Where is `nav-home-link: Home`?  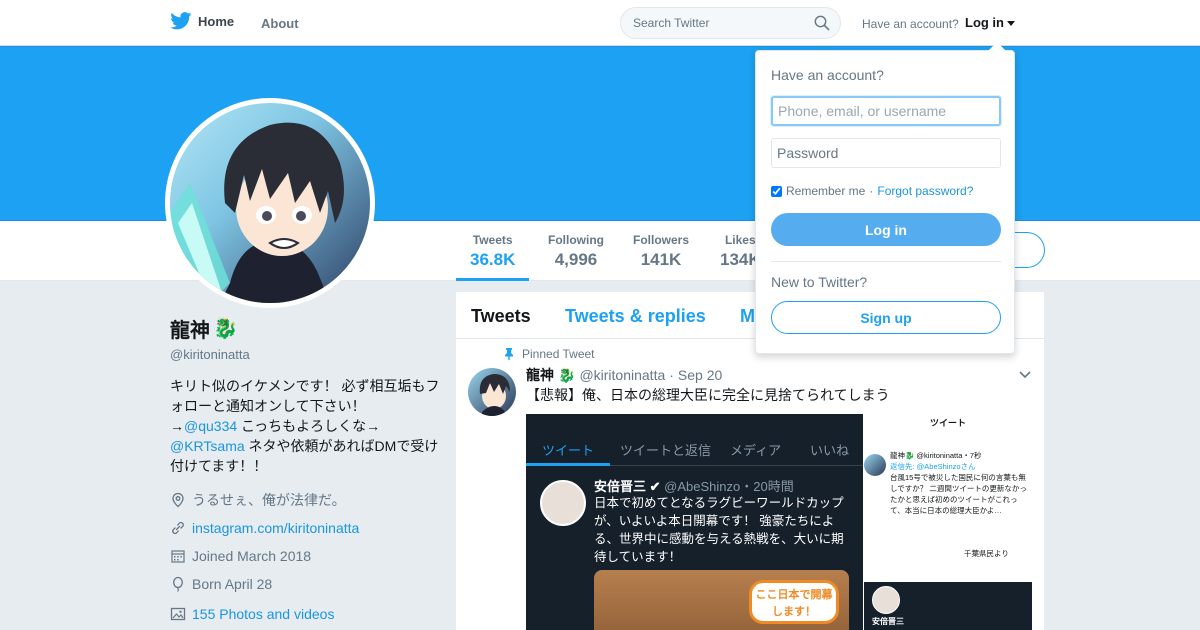
nav-home-link: Home is located at coordinates (202, 21).